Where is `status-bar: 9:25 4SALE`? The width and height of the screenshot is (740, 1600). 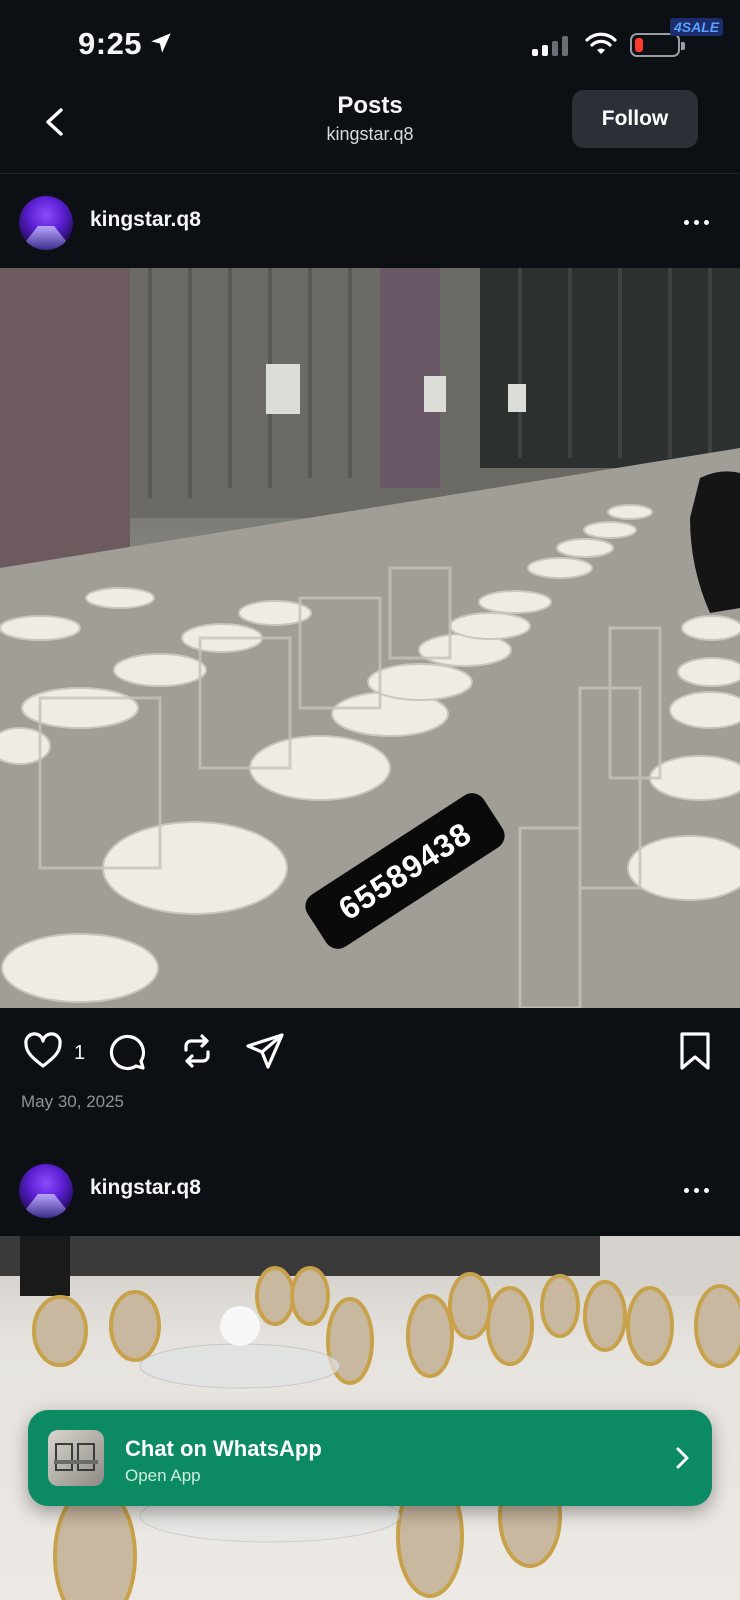
status-bar: 9:25 4SALE is located at coordinates (370, 44).